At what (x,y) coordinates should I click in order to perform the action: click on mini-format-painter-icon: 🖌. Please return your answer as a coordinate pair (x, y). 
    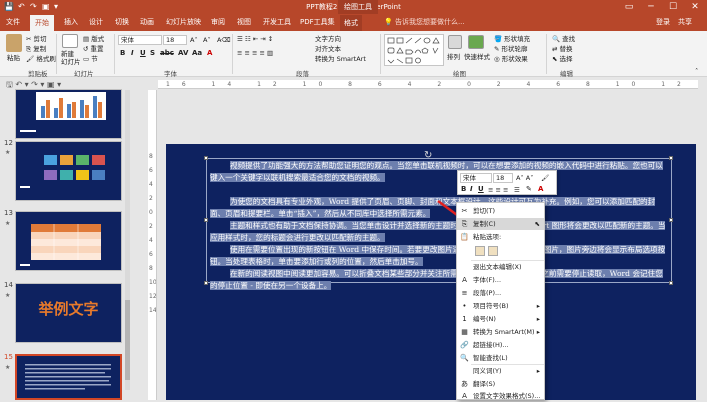
    Looking at the image, I should click on (545, 178).